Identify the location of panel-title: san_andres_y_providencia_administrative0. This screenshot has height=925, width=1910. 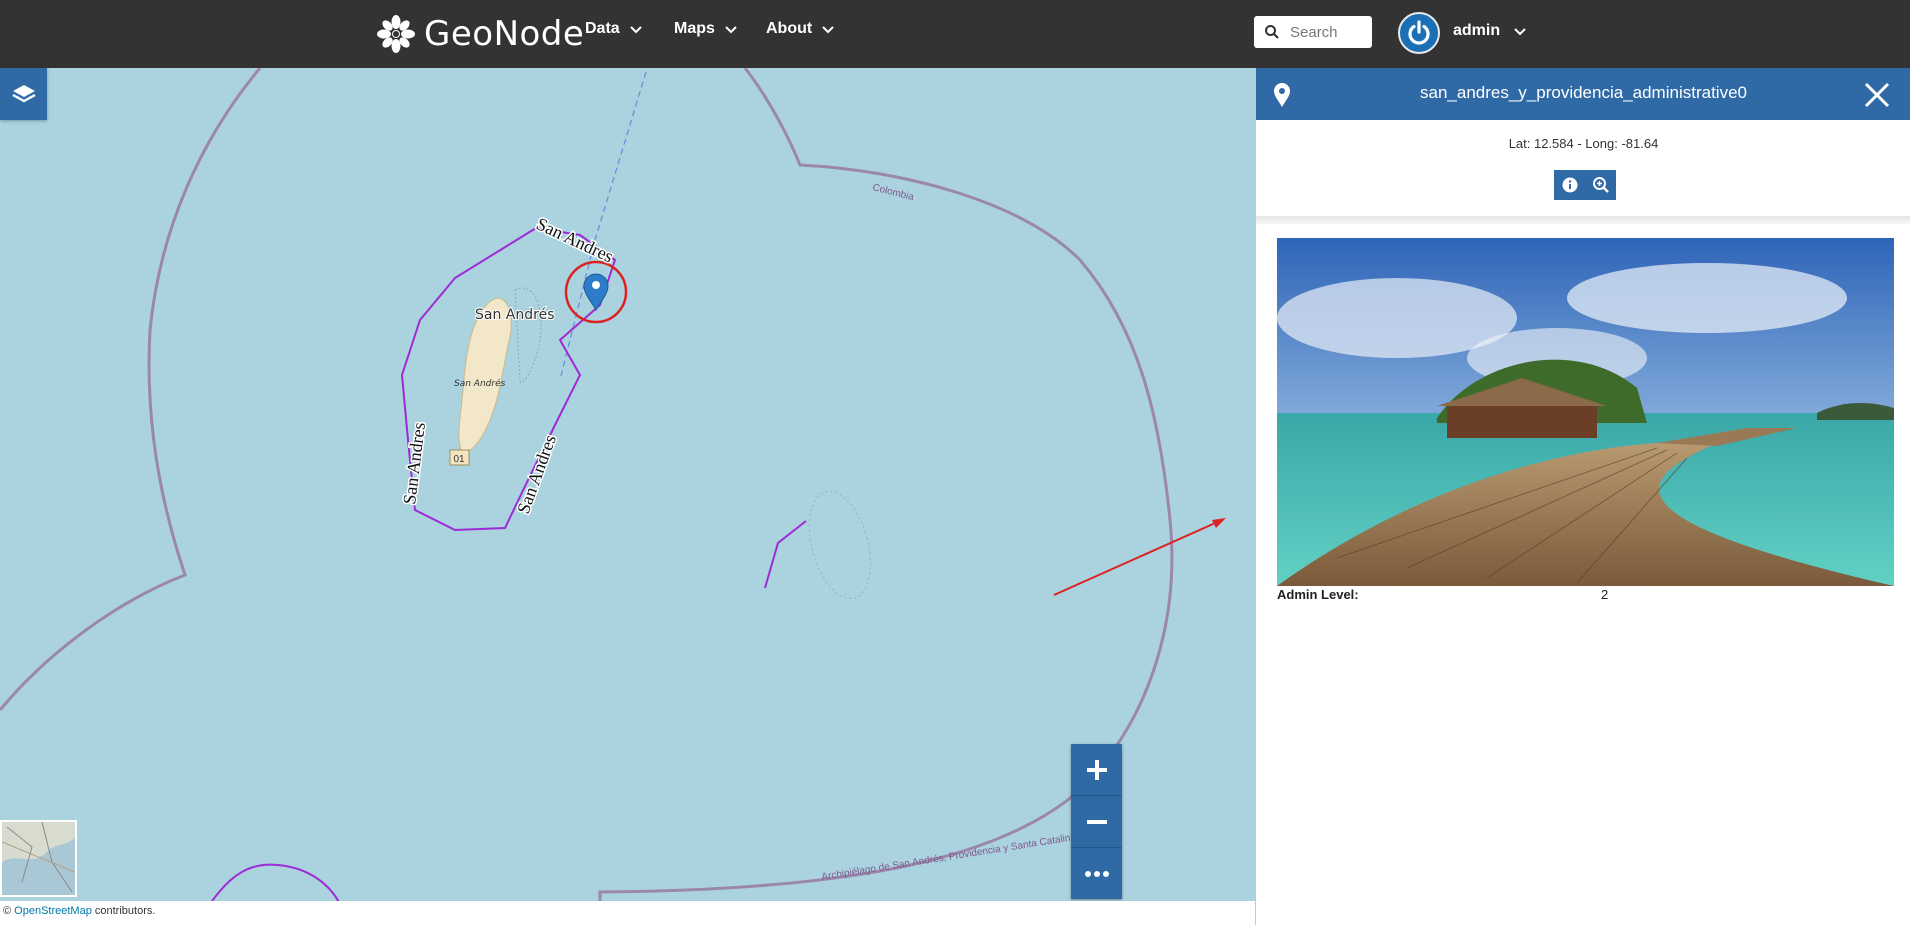
(1583, 92).